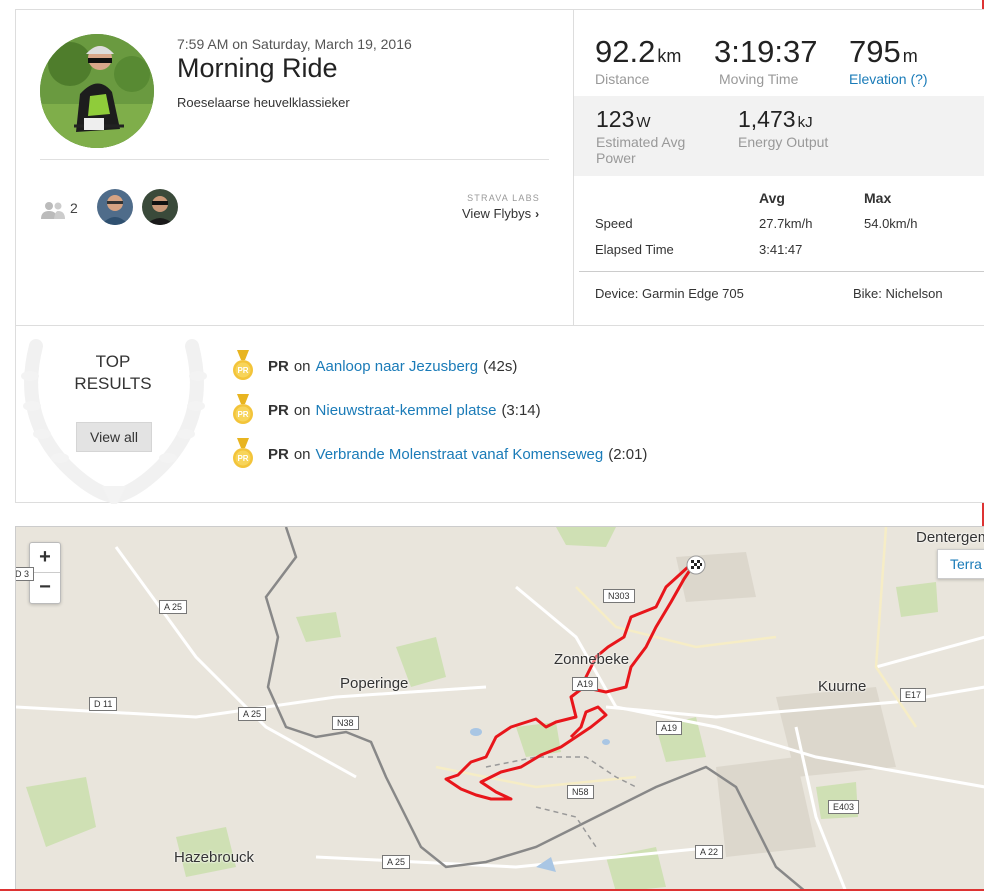 This screenshot has width=984, height=891. Describe the element at coordinates (783, 142) in the screenshot. I see `energy-label: Energy Output` at that location.